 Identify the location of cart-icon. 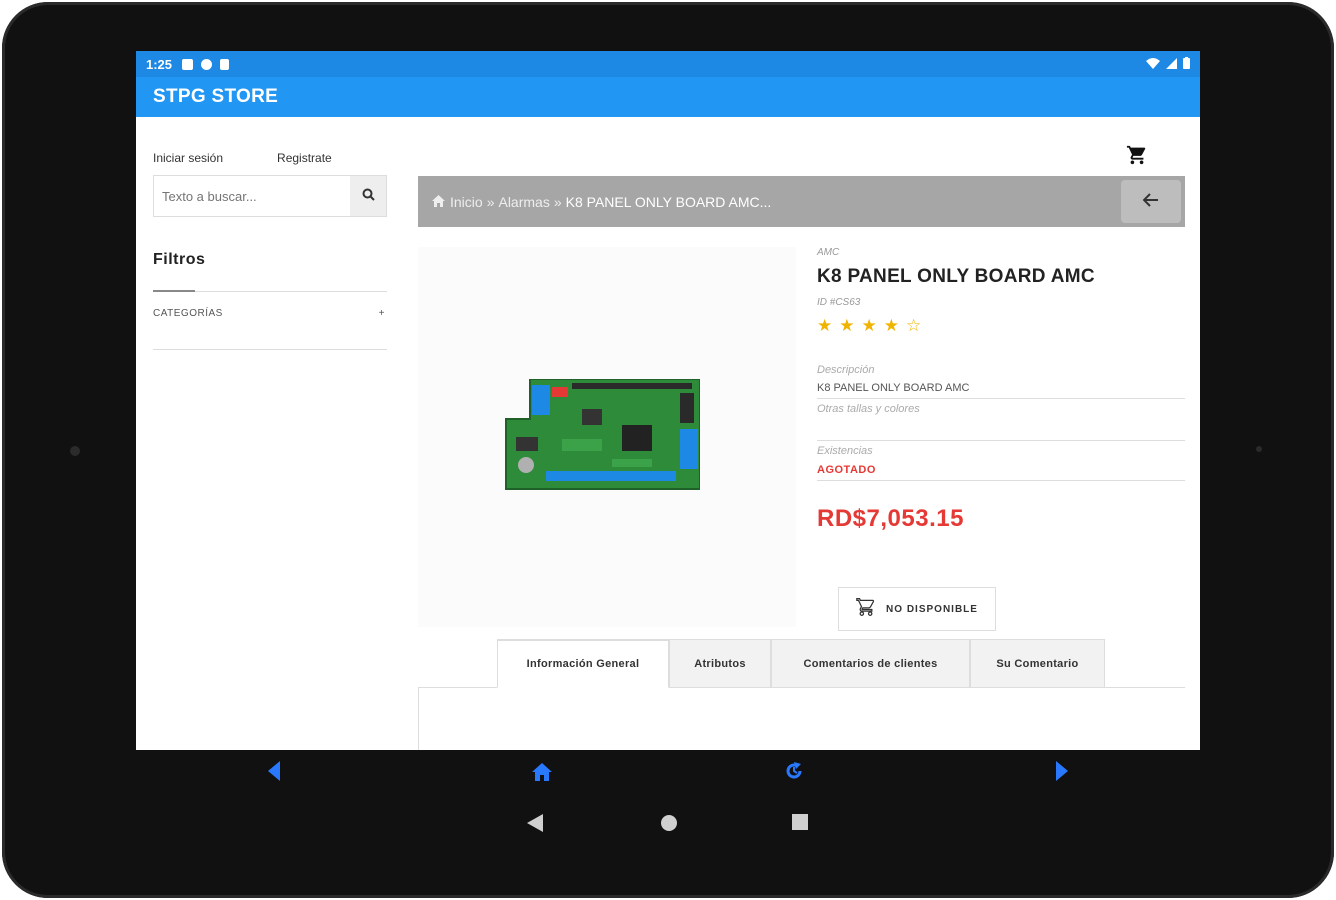
(1137, 158).